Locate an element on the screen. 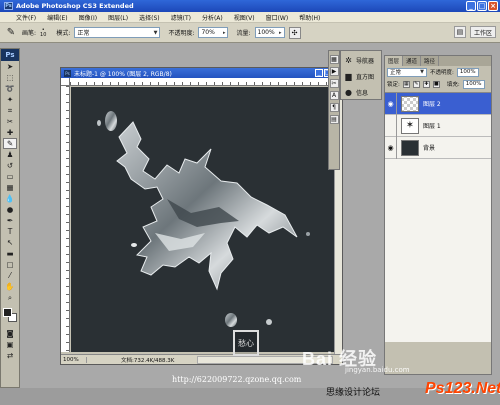 This screenshot has height=405, width=500. flow-field: 100% ▸ is located at coordinates (269, 32).